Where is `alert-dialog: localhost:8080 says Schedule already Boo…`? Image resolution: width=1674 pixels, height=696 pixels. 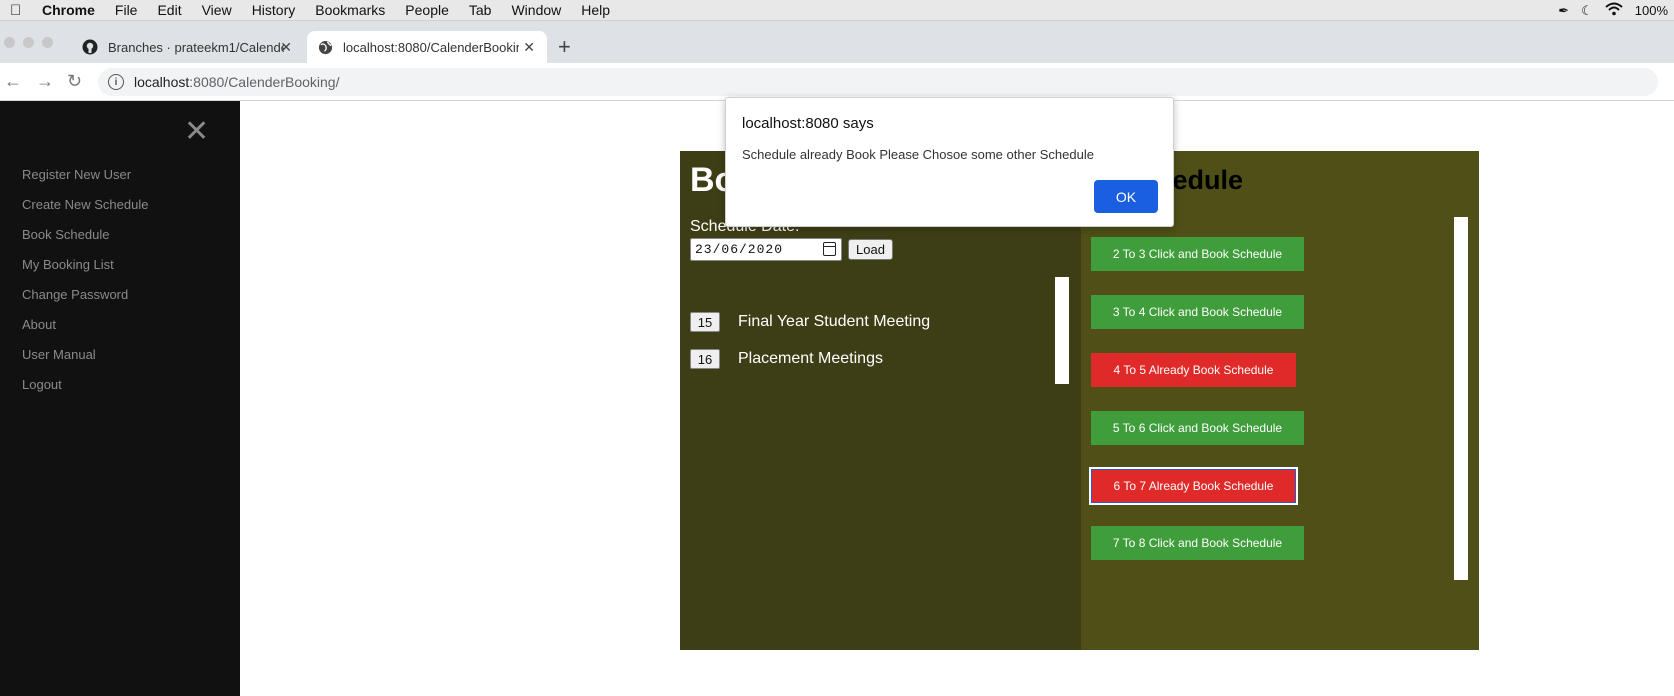 alert-dialog: localhost:8080 says Schedule already Boo… is located at coordinates (949, 162).